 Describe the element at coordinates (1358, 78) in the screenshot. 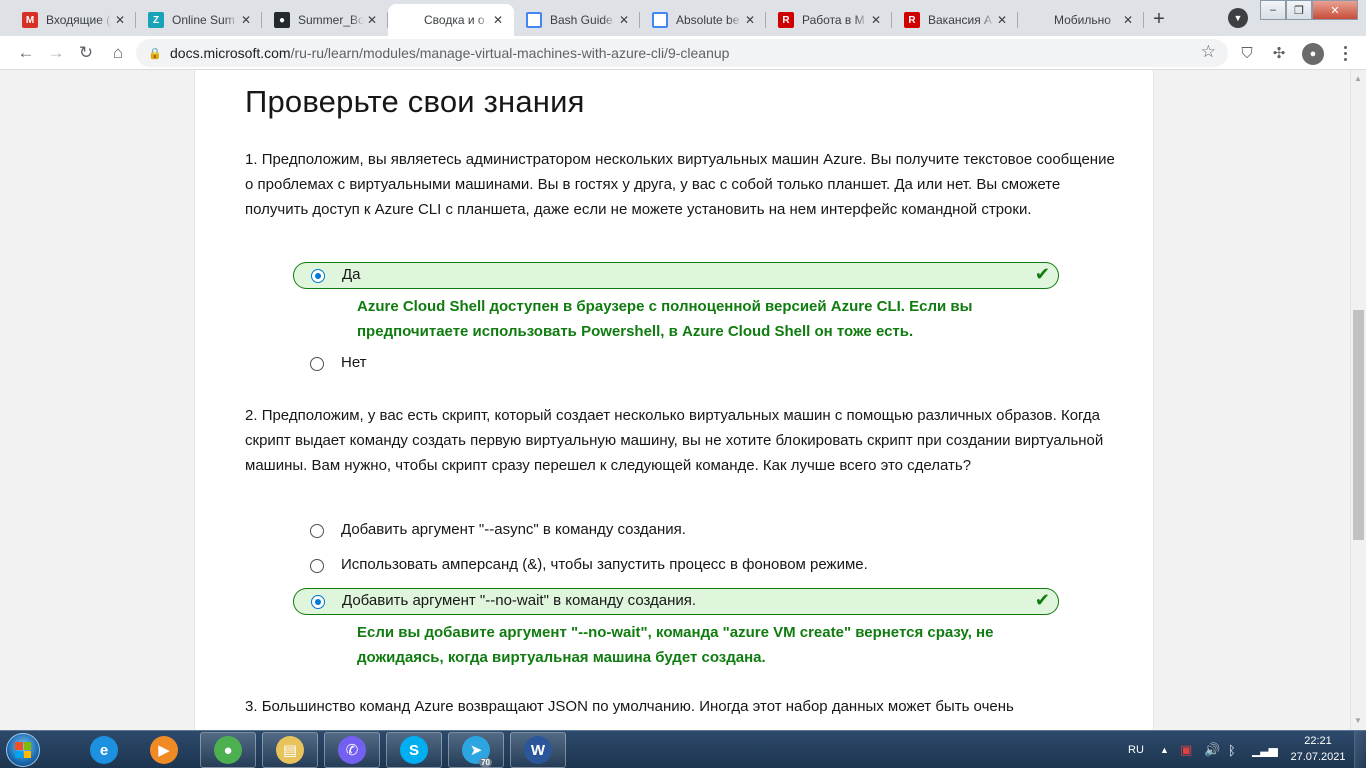

I see `scroll-up-arrow-icon: ▲` at that location.